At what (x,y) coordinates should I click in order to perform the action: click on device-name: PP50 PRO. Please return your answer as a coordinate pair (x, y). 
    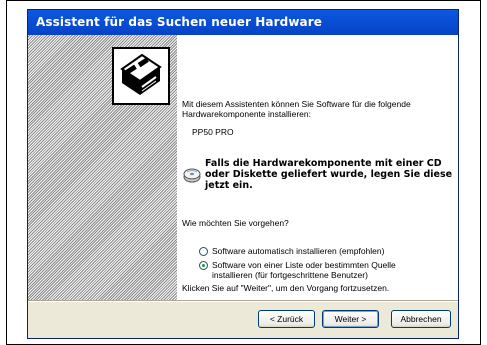
    Looking at the image, I should click on (213, 132).